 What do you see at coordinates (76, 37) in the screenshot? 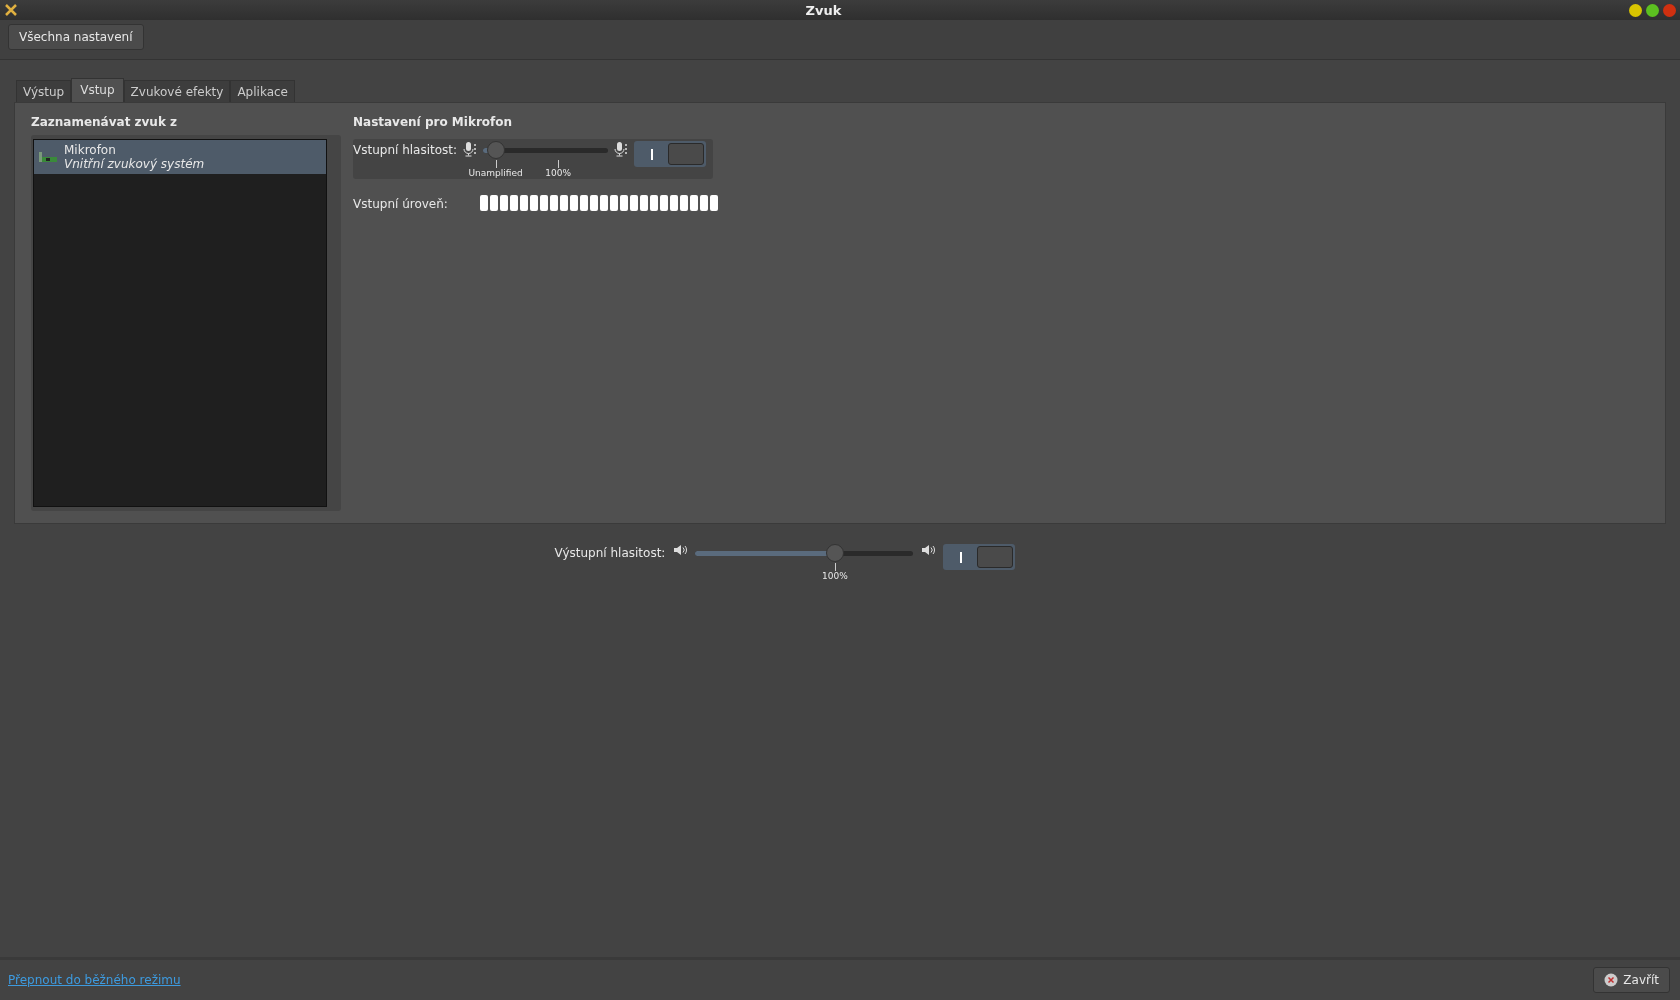
I see `all-settings-button: Všechna nastavení` at bounding box center [76, 37].